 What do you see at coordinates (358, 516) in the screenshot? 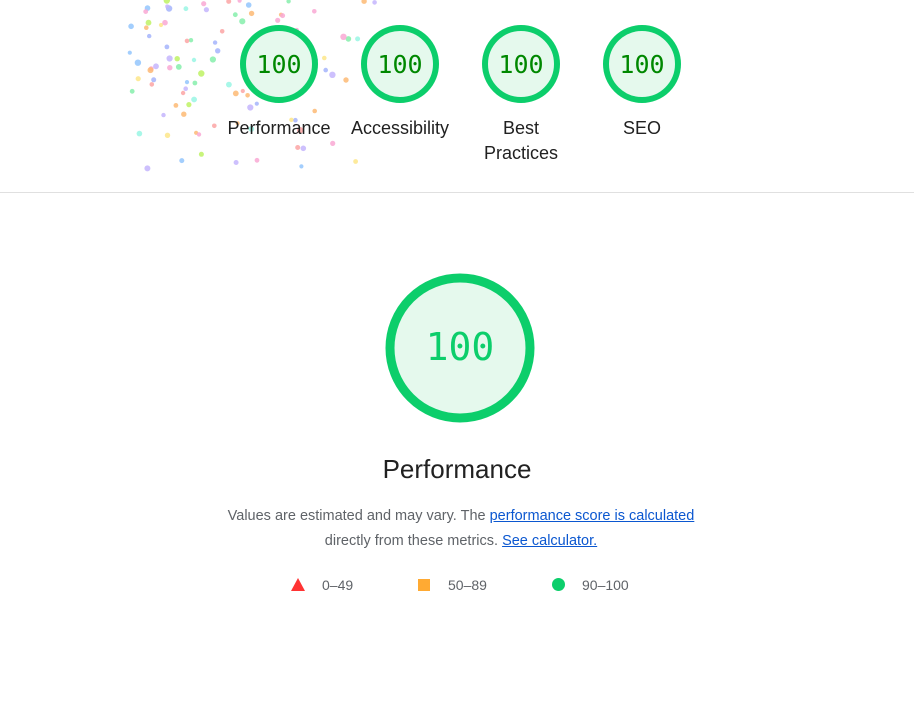
I see `description-text-1: Values are estimated and may vary. The` at bounding box center [358, 516].